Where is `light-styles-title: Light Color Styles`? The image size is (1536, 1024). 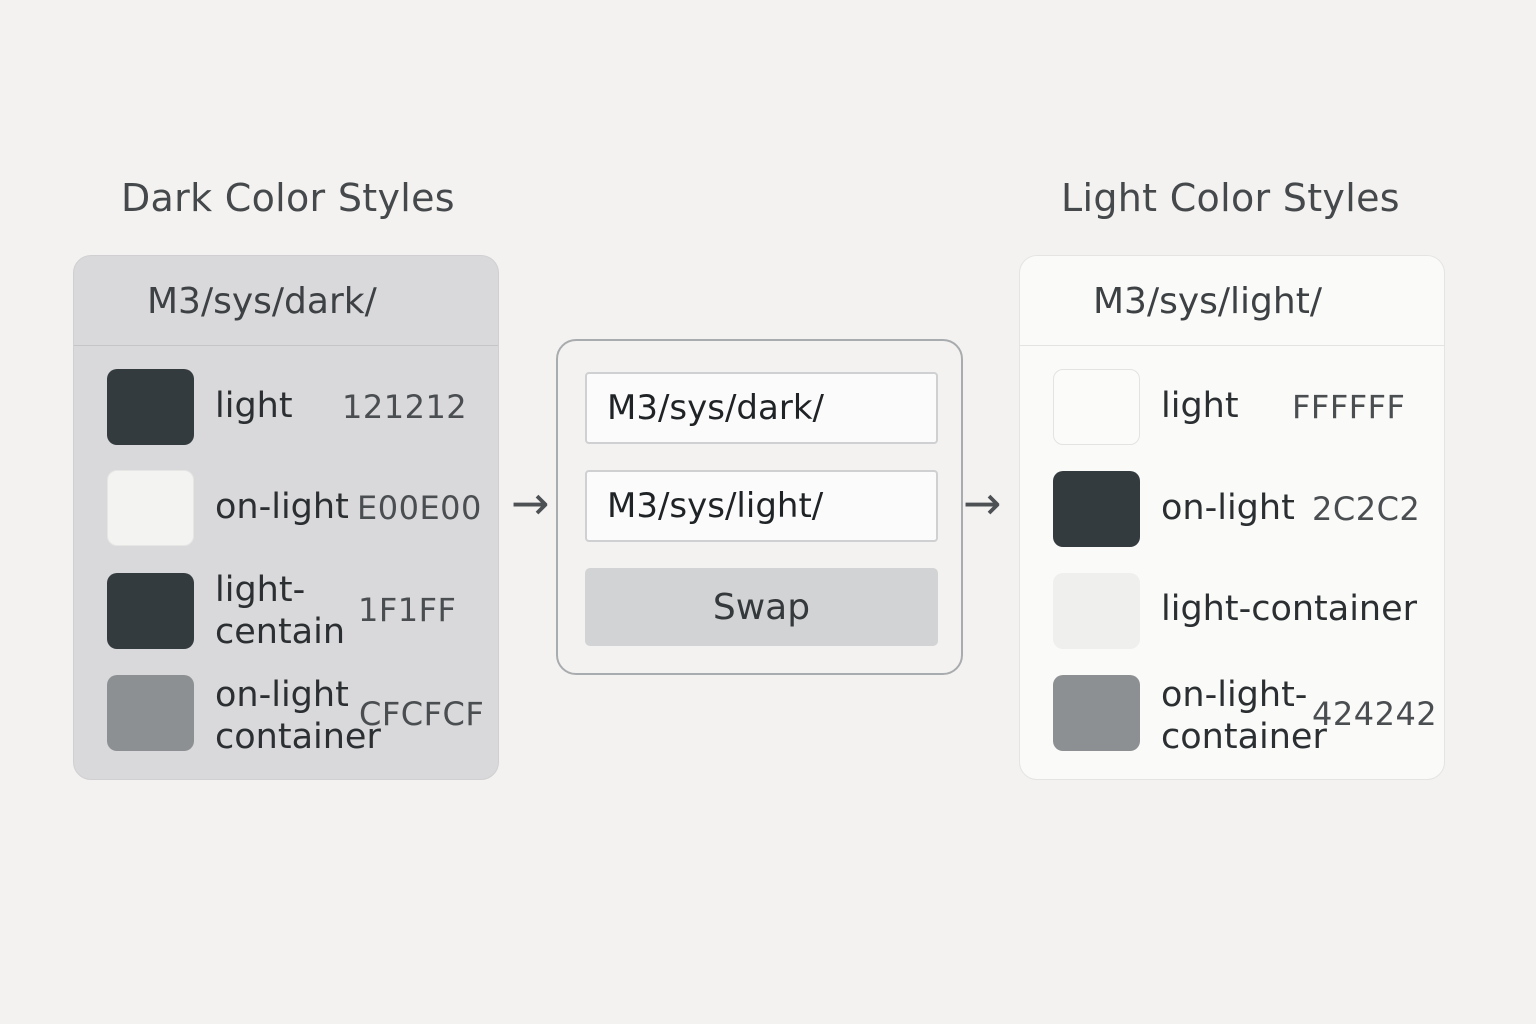 light-styles-title: Light Color Styles is located at coordinates (1230, 198).